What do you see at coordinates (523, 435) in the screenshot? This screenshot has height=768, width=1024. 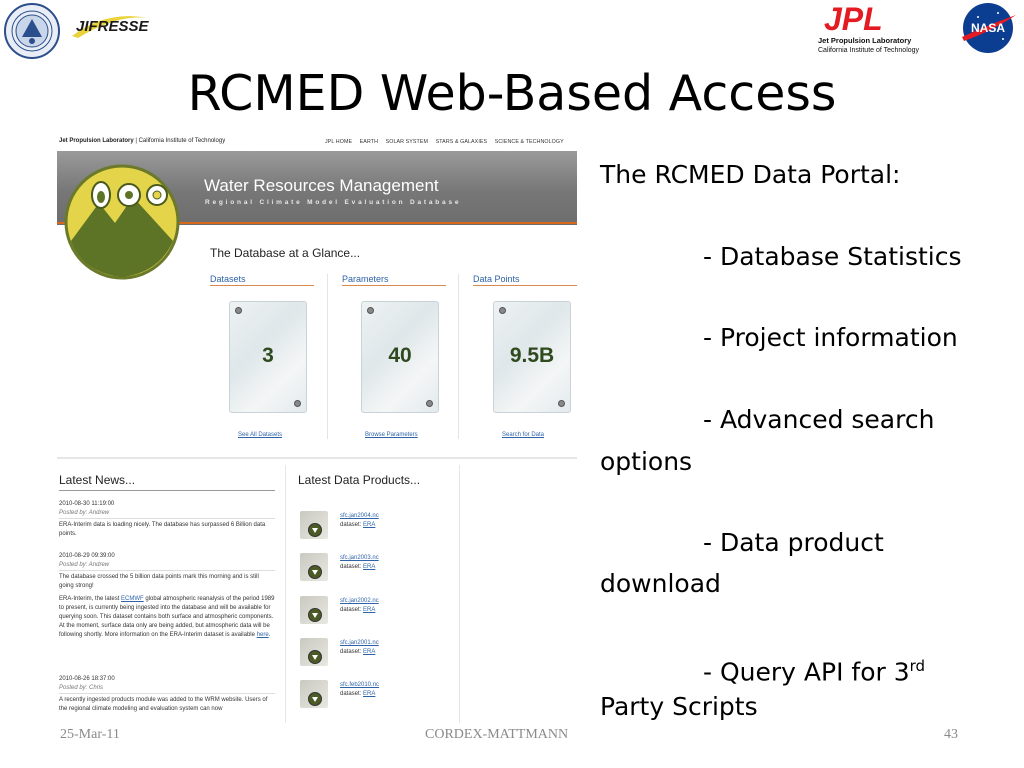 I see `link-search-for-data: Search for Data` at bounding box center [523, 435].